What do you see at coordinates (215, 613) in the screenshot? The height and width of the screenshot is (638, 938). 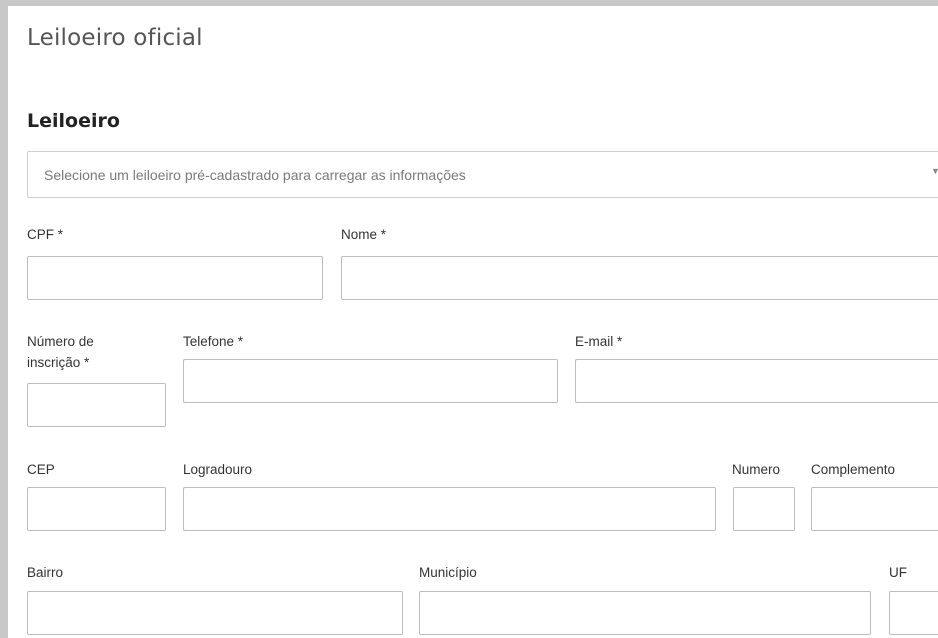 I see `bairro-input` at bounding box center [215, 613].